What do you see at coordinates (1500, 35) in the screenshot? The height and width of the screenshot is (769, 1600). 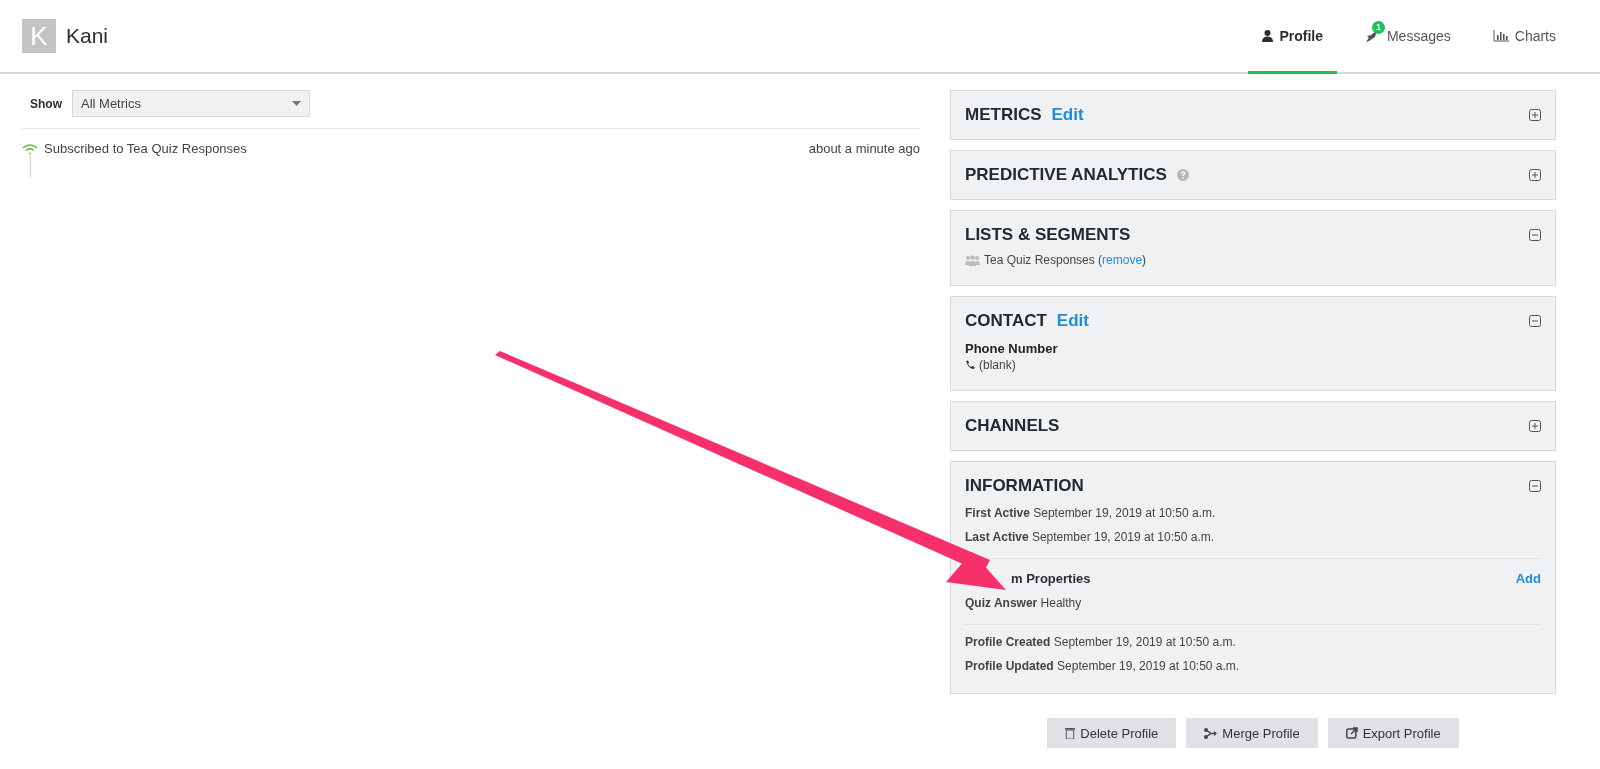 I see `bar-chart-icon` at bounding box center [1500, 35].